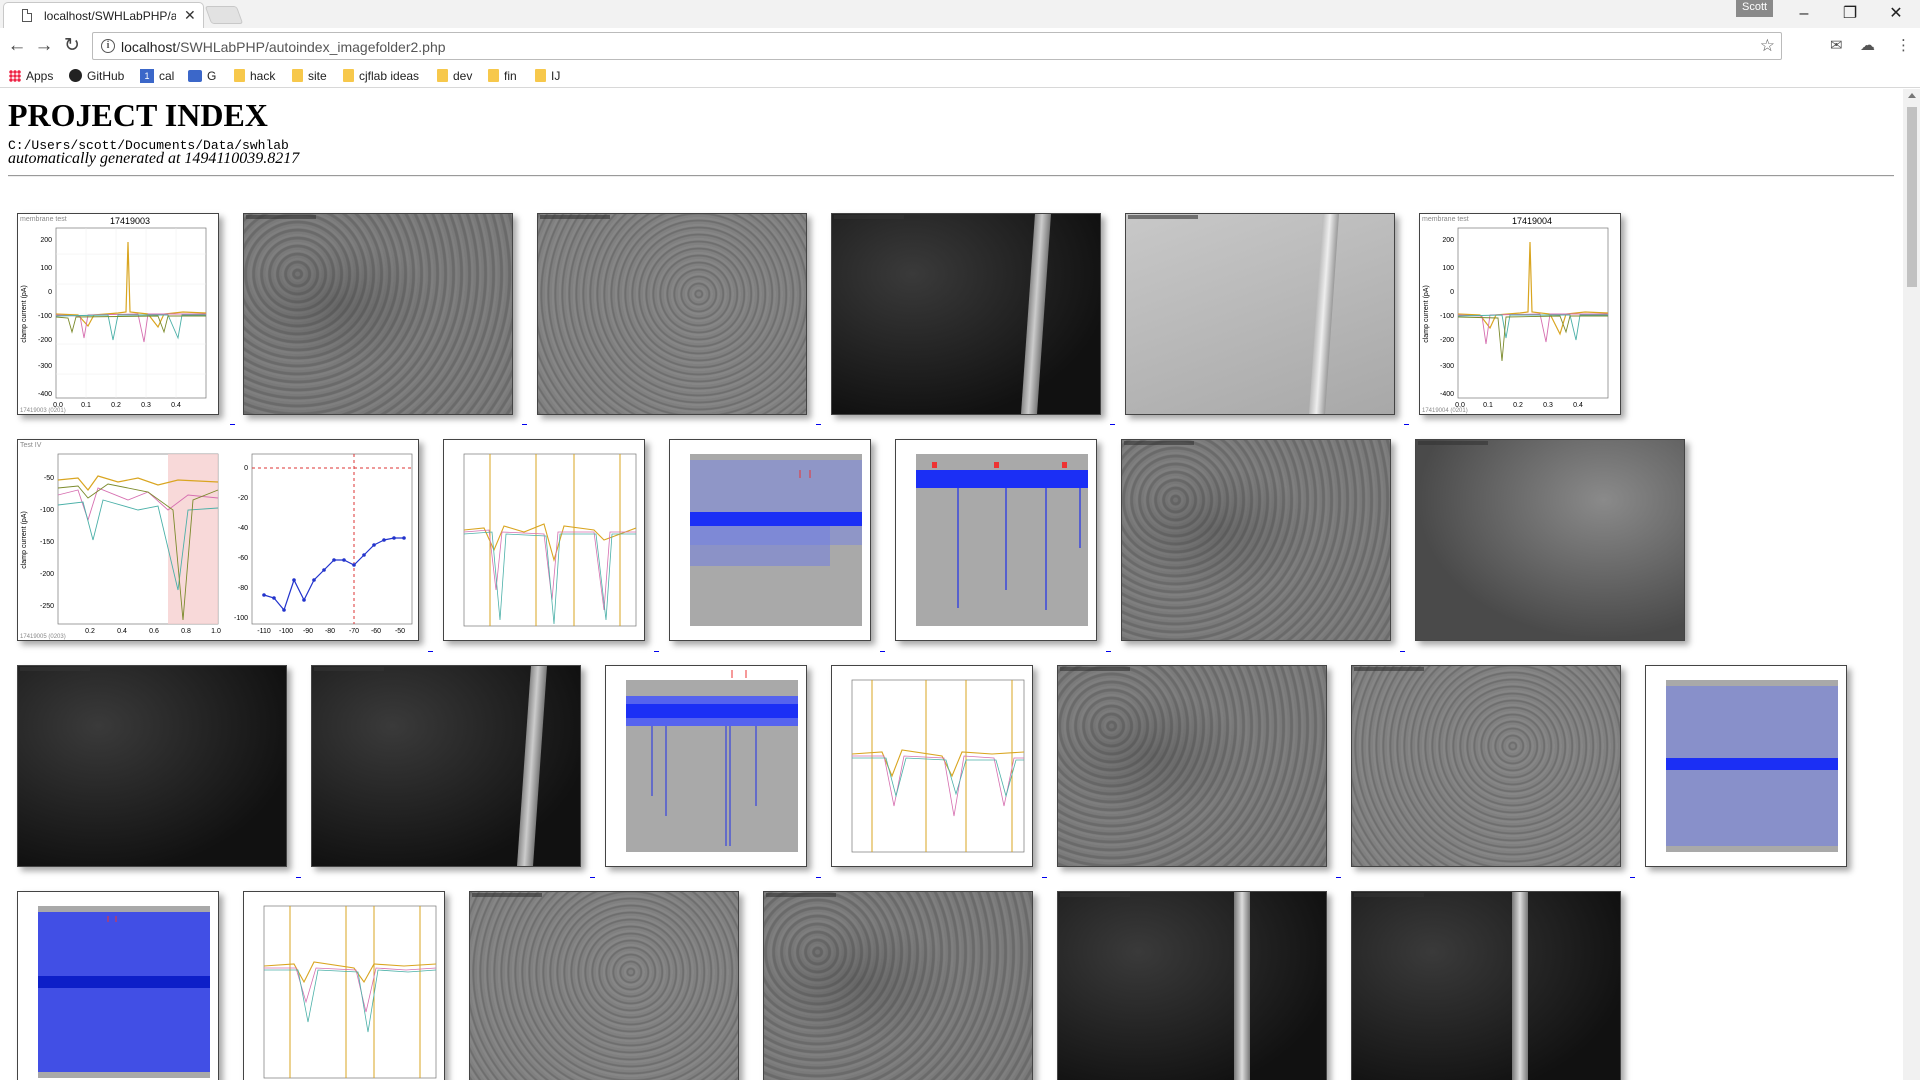 The image size is (1920, 1080). What do you see at coordinates (1447, 340) in the screenshot?
I see `y-tick: -200` at bounding box center [1447, 340].